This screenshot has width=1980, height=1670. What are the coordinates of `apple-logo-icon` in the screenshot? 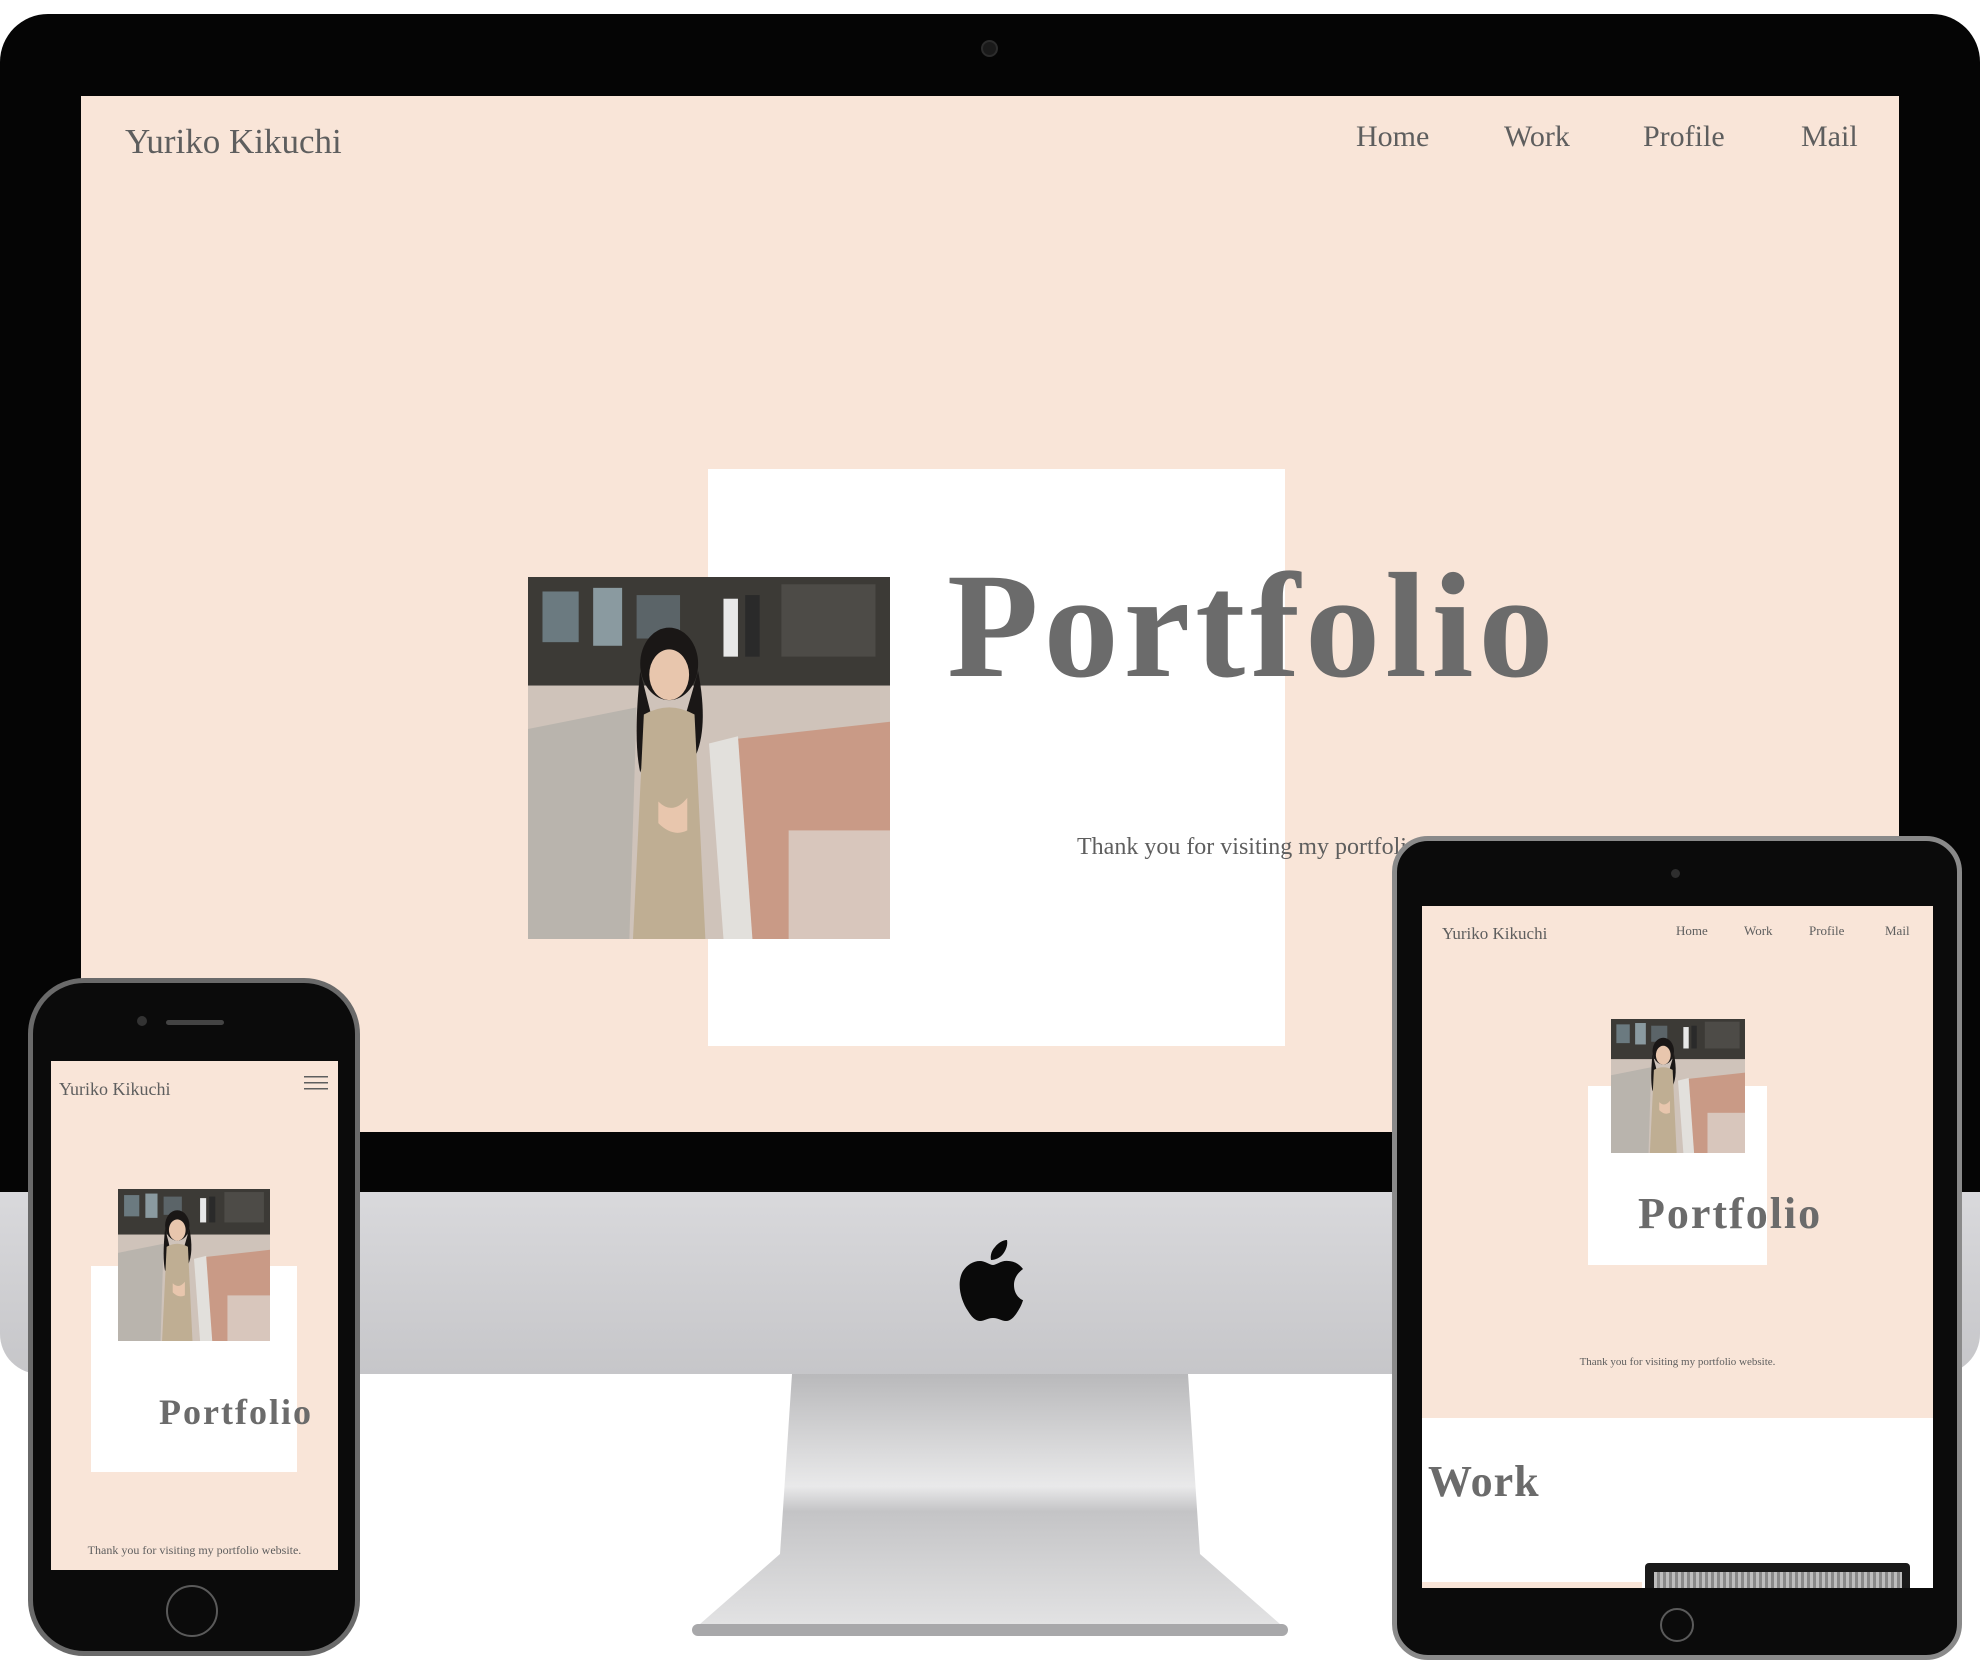 It's located at (991, 1280).